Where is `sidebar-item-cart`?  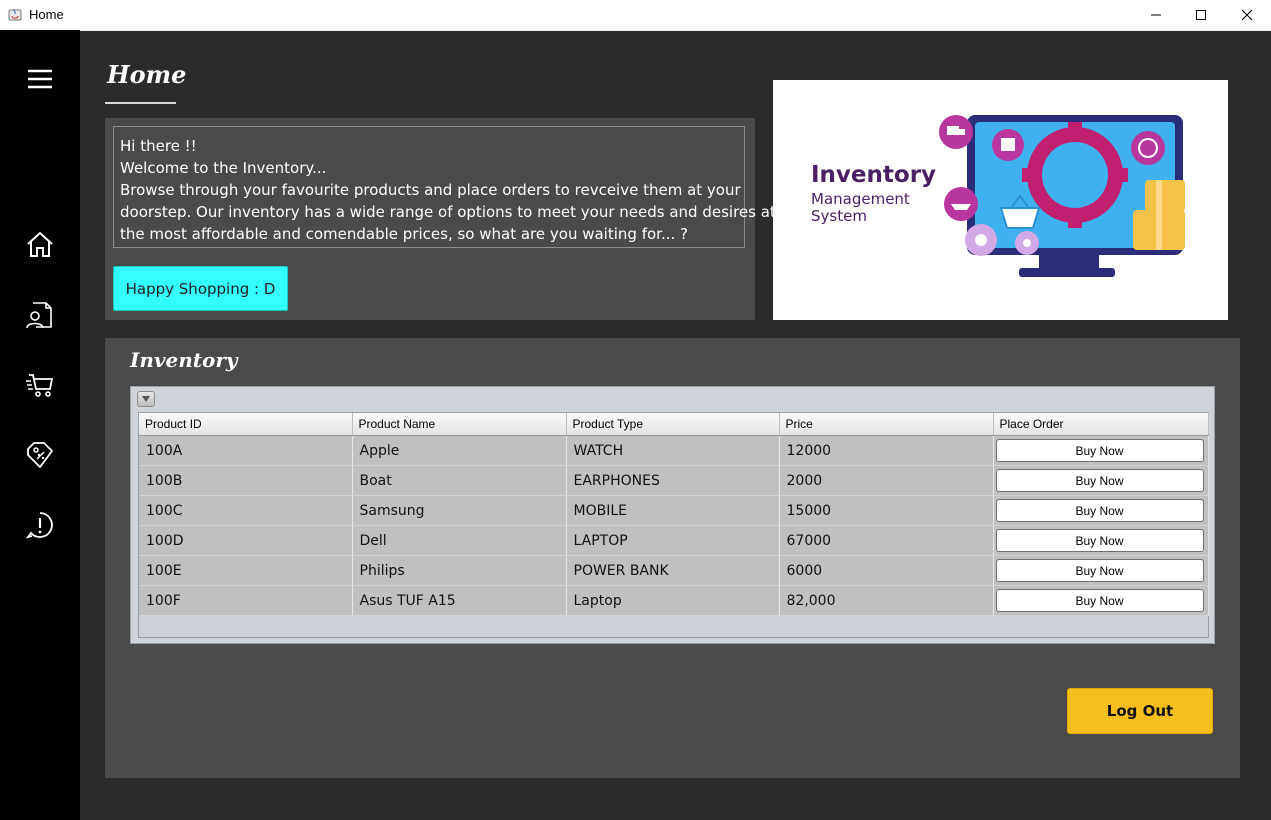
sidebar-item-cart is located at coordinates (40, 385).